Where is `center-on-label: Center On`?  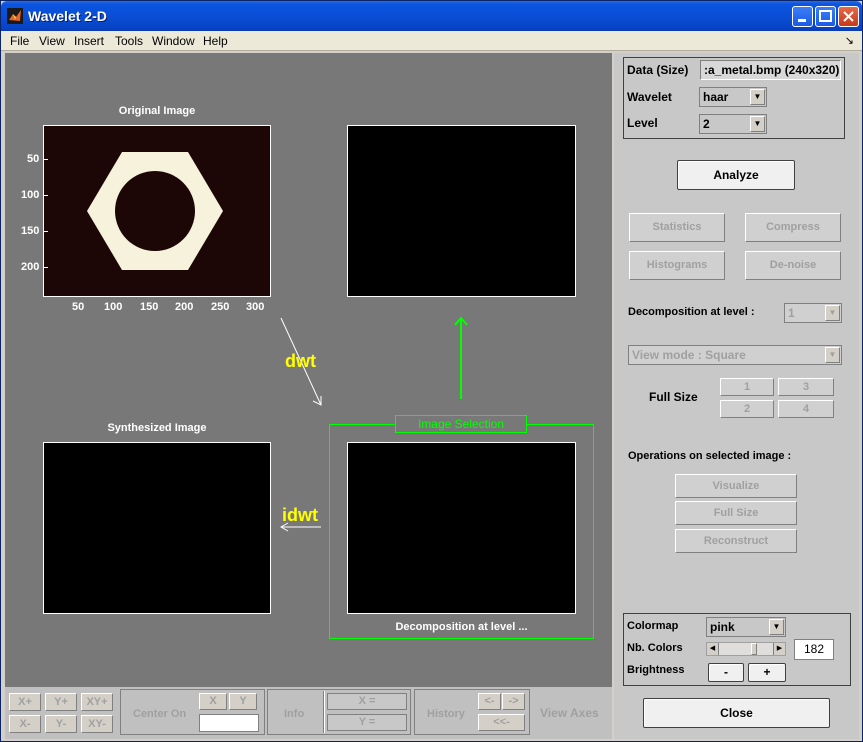 center-on-label: Center On is located at coordinates (160, 714).